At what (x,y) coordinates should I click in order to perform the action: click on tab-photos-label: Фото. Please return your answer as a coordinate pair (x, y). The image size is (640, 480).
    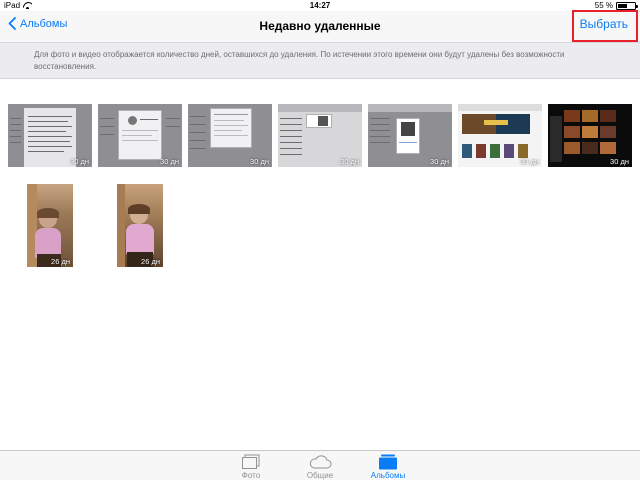
    Looking at the image, I should click on (251, 475).